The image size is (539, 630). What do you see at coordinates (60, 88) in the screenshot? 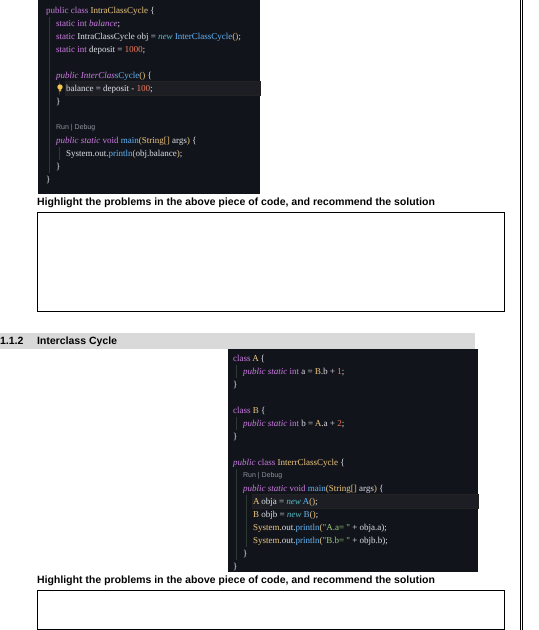
I see `lightbulb-icon` at bounding box center [60, 88].